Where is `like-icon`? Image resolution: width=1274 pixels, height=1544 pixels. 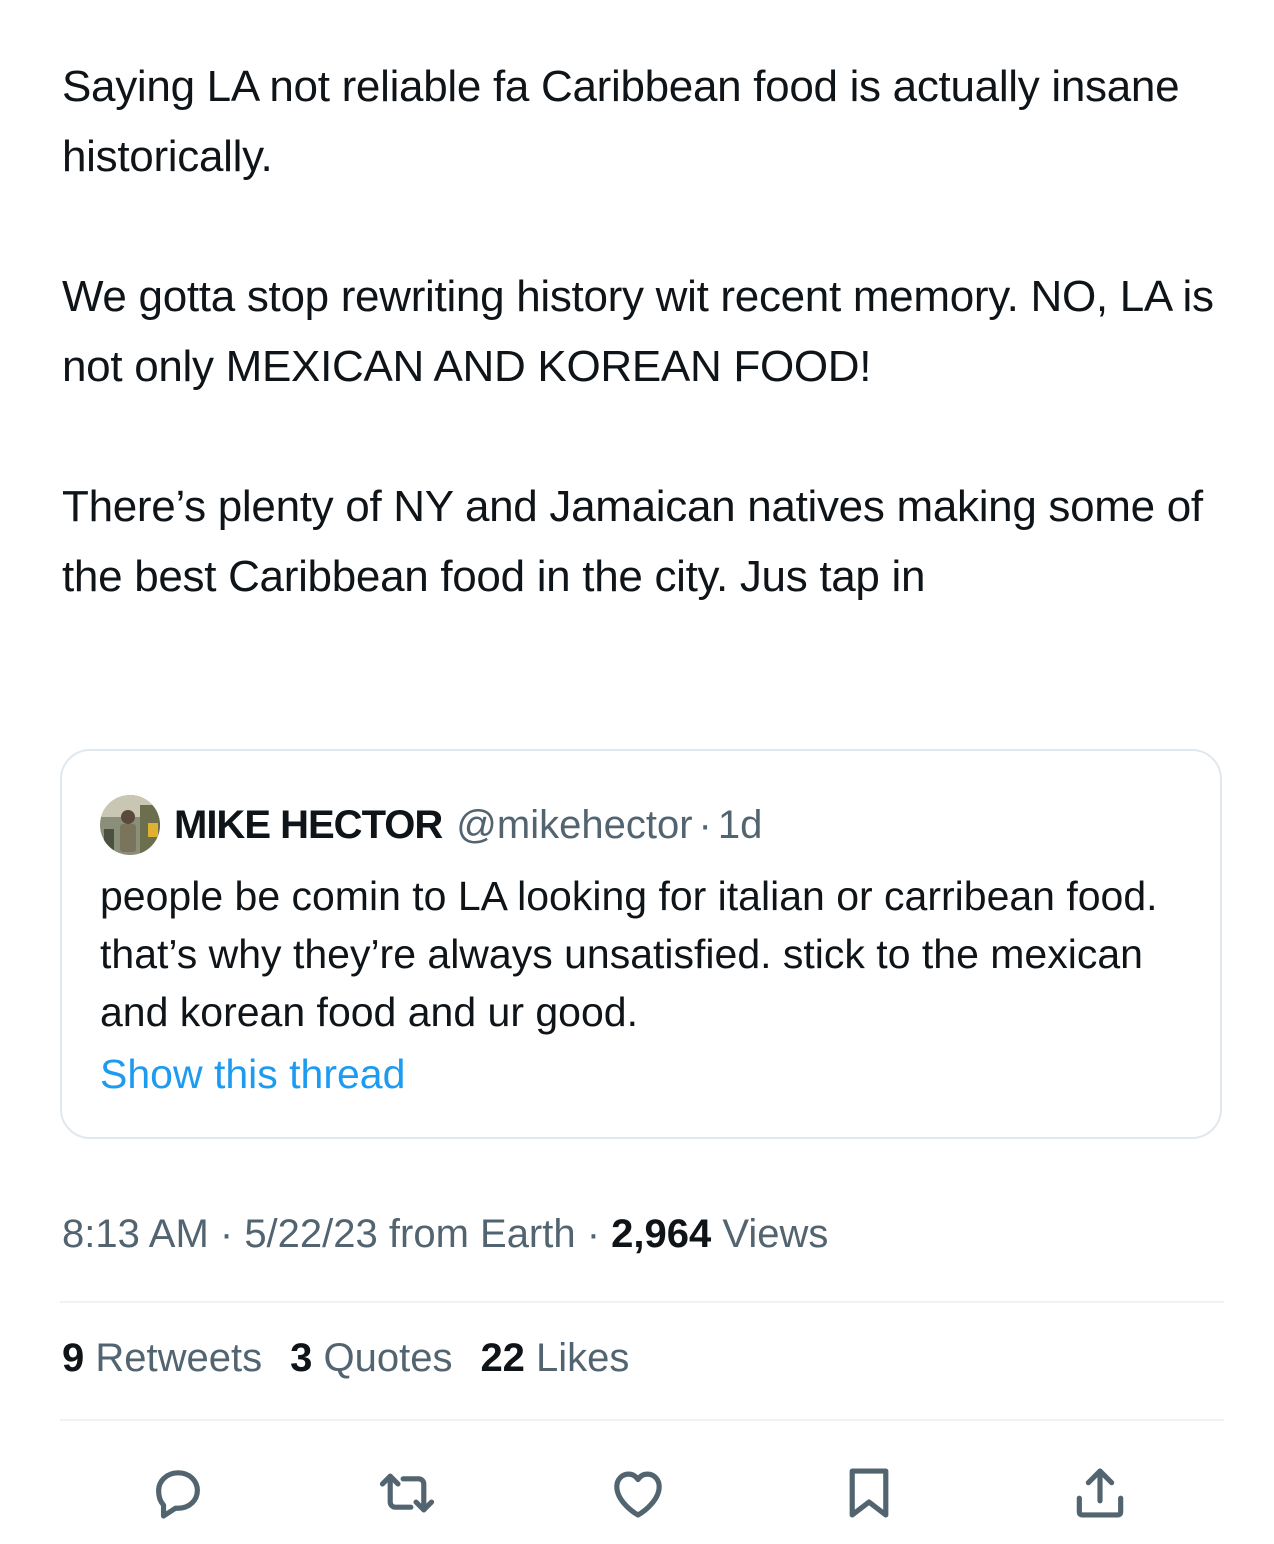 like-icon is located at coordinates (638, 1494).